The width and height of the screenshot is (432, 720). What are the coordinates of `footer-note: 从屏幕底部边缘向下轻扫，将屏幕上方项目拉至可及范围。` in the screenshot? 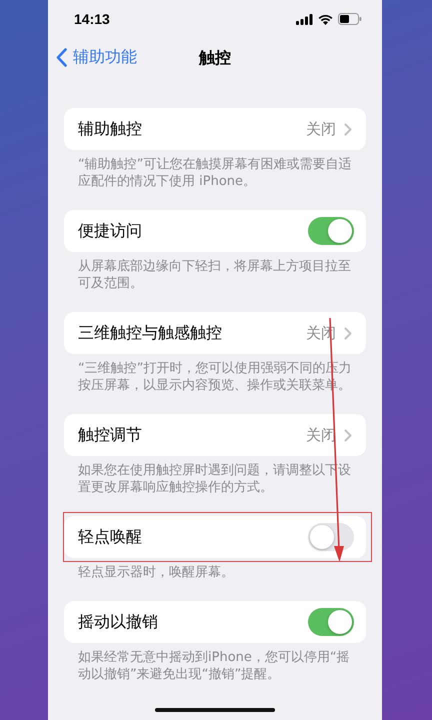 It's located at (214, 275).